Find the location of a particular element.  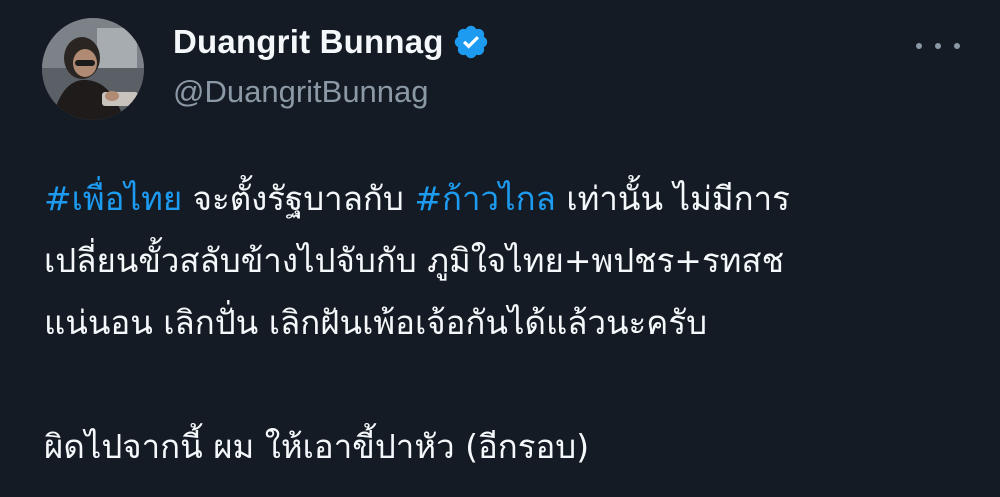

avatar is located at coordinates (93, 69).